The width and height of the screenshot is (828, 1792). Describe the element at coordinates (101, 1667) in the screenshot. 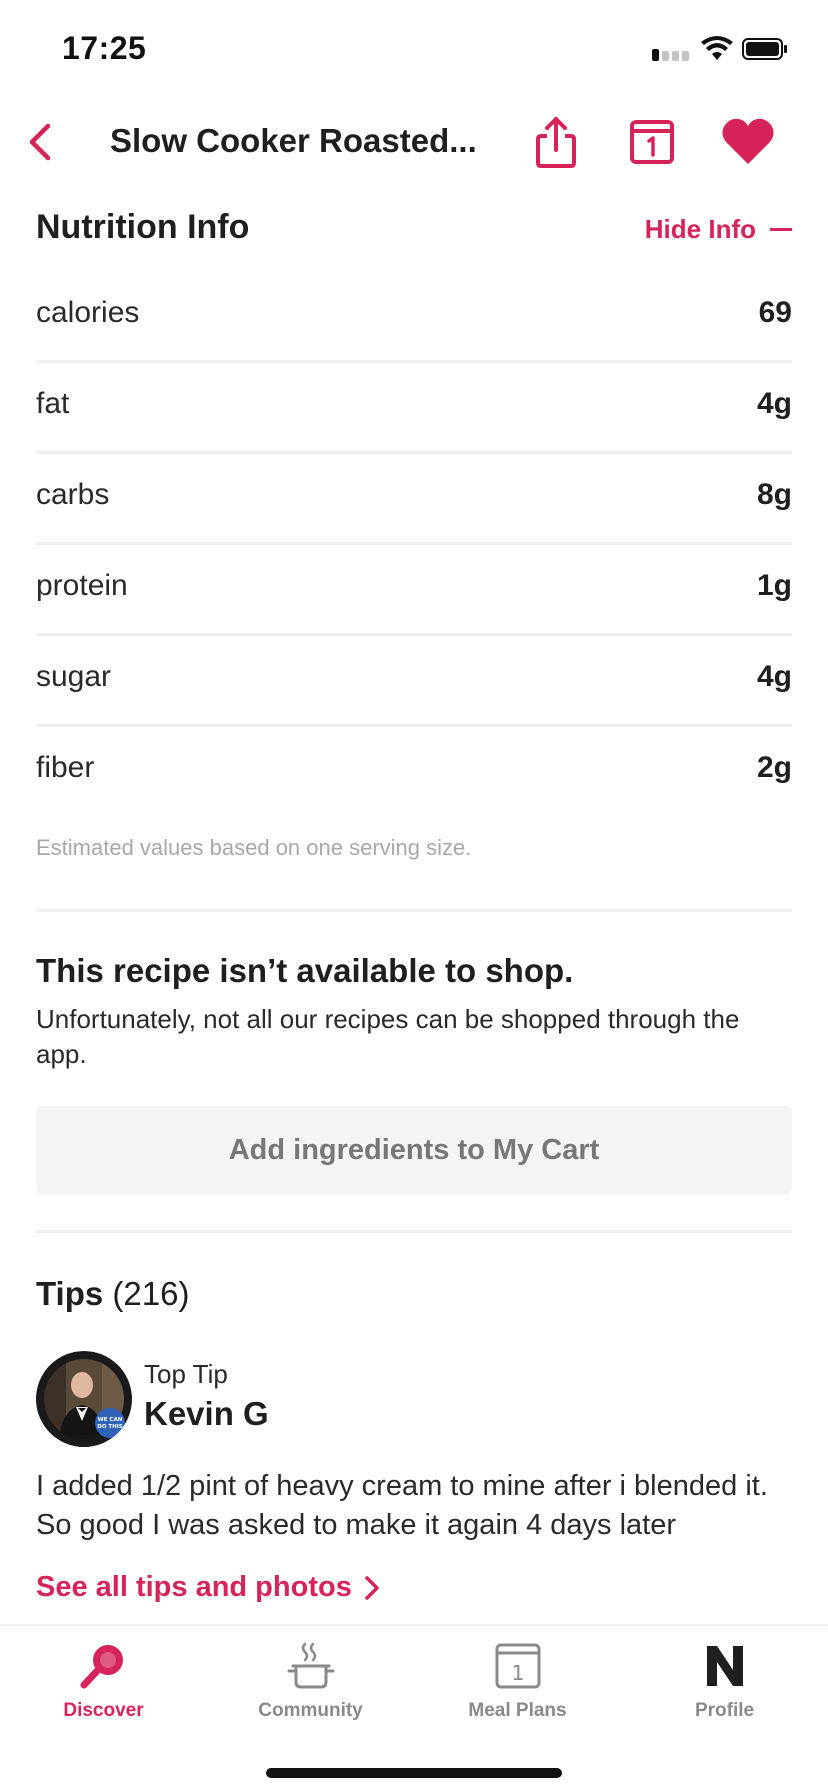

I see `search-icon` at that location.